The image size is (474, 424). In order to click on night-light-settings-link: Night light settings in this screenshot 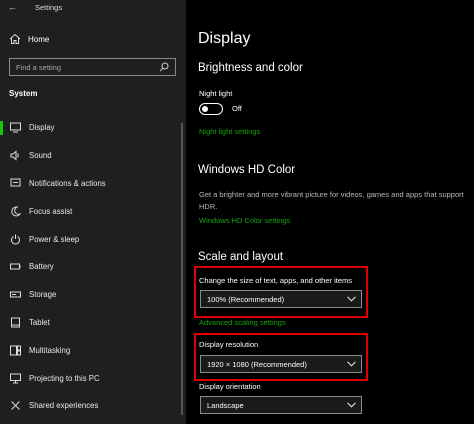, I will do `click(229, 131)`.